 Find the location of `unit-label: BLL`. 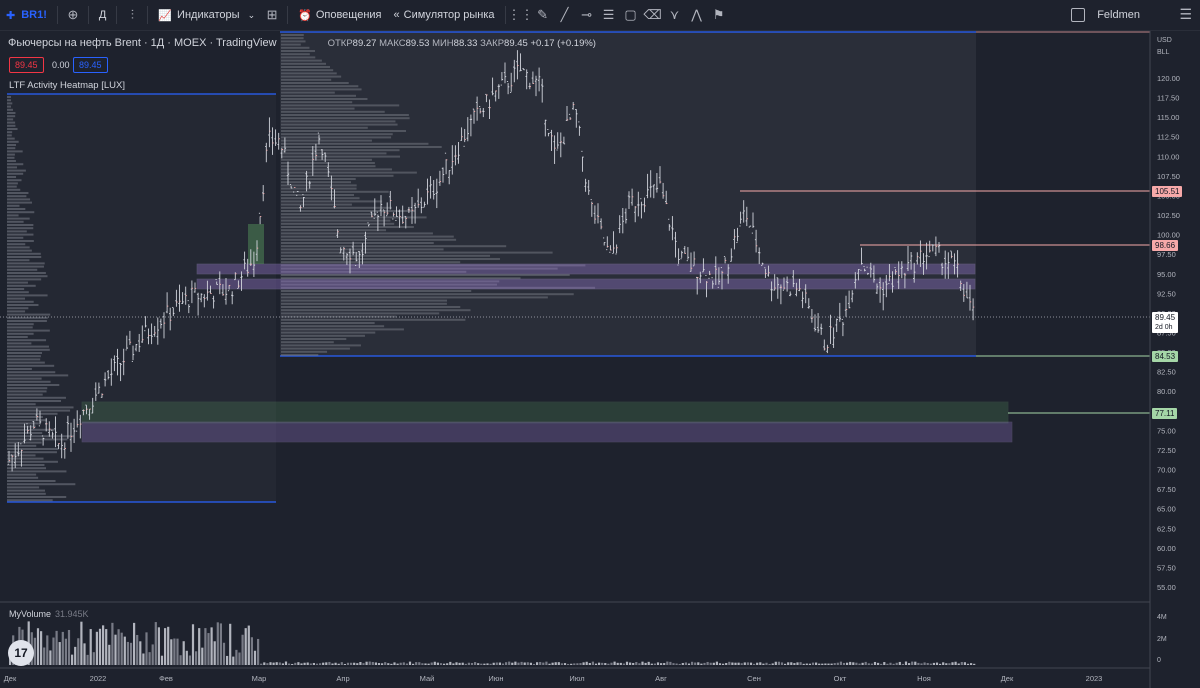

unit-label: BLL is located at coordinates (1163, 52).